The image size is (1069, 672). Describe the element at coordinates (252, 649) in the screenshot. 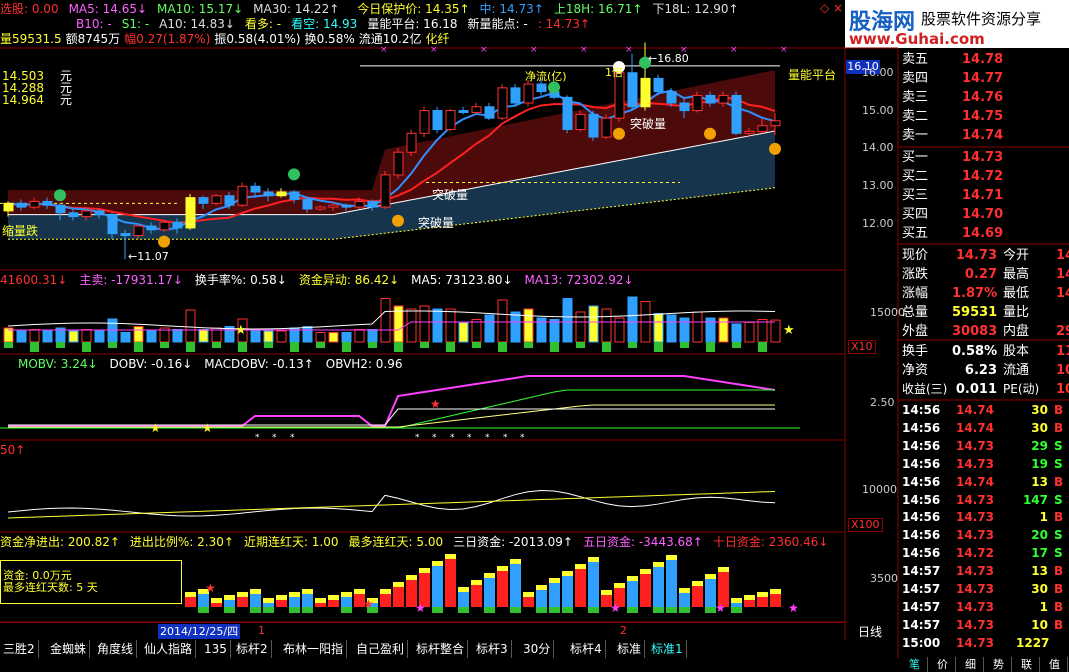

I see `formula-tab: 标杆2` at that location.